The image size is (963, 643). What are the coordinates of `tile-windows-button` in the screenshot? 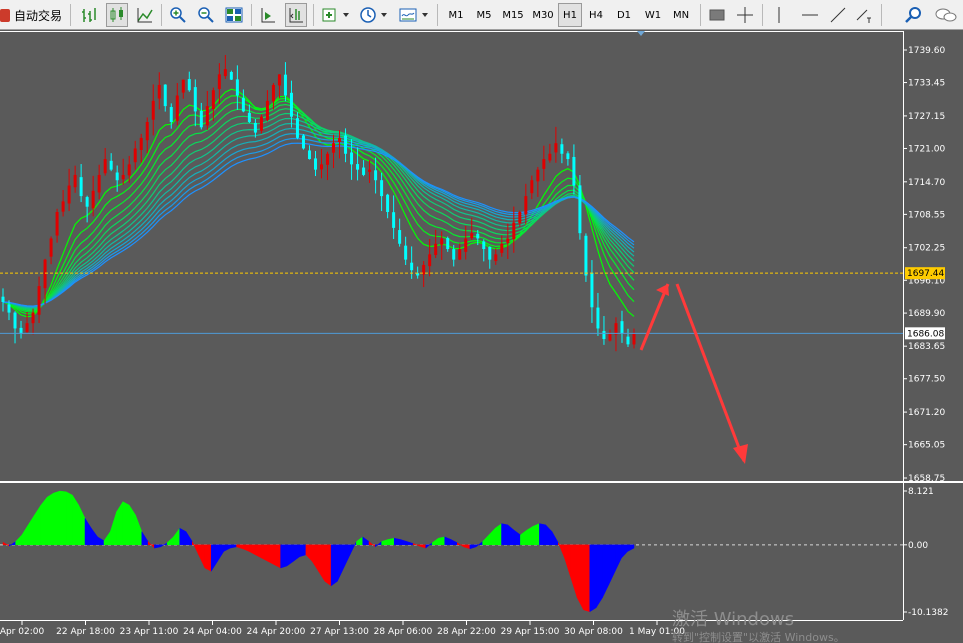 It's located at (234, 15).